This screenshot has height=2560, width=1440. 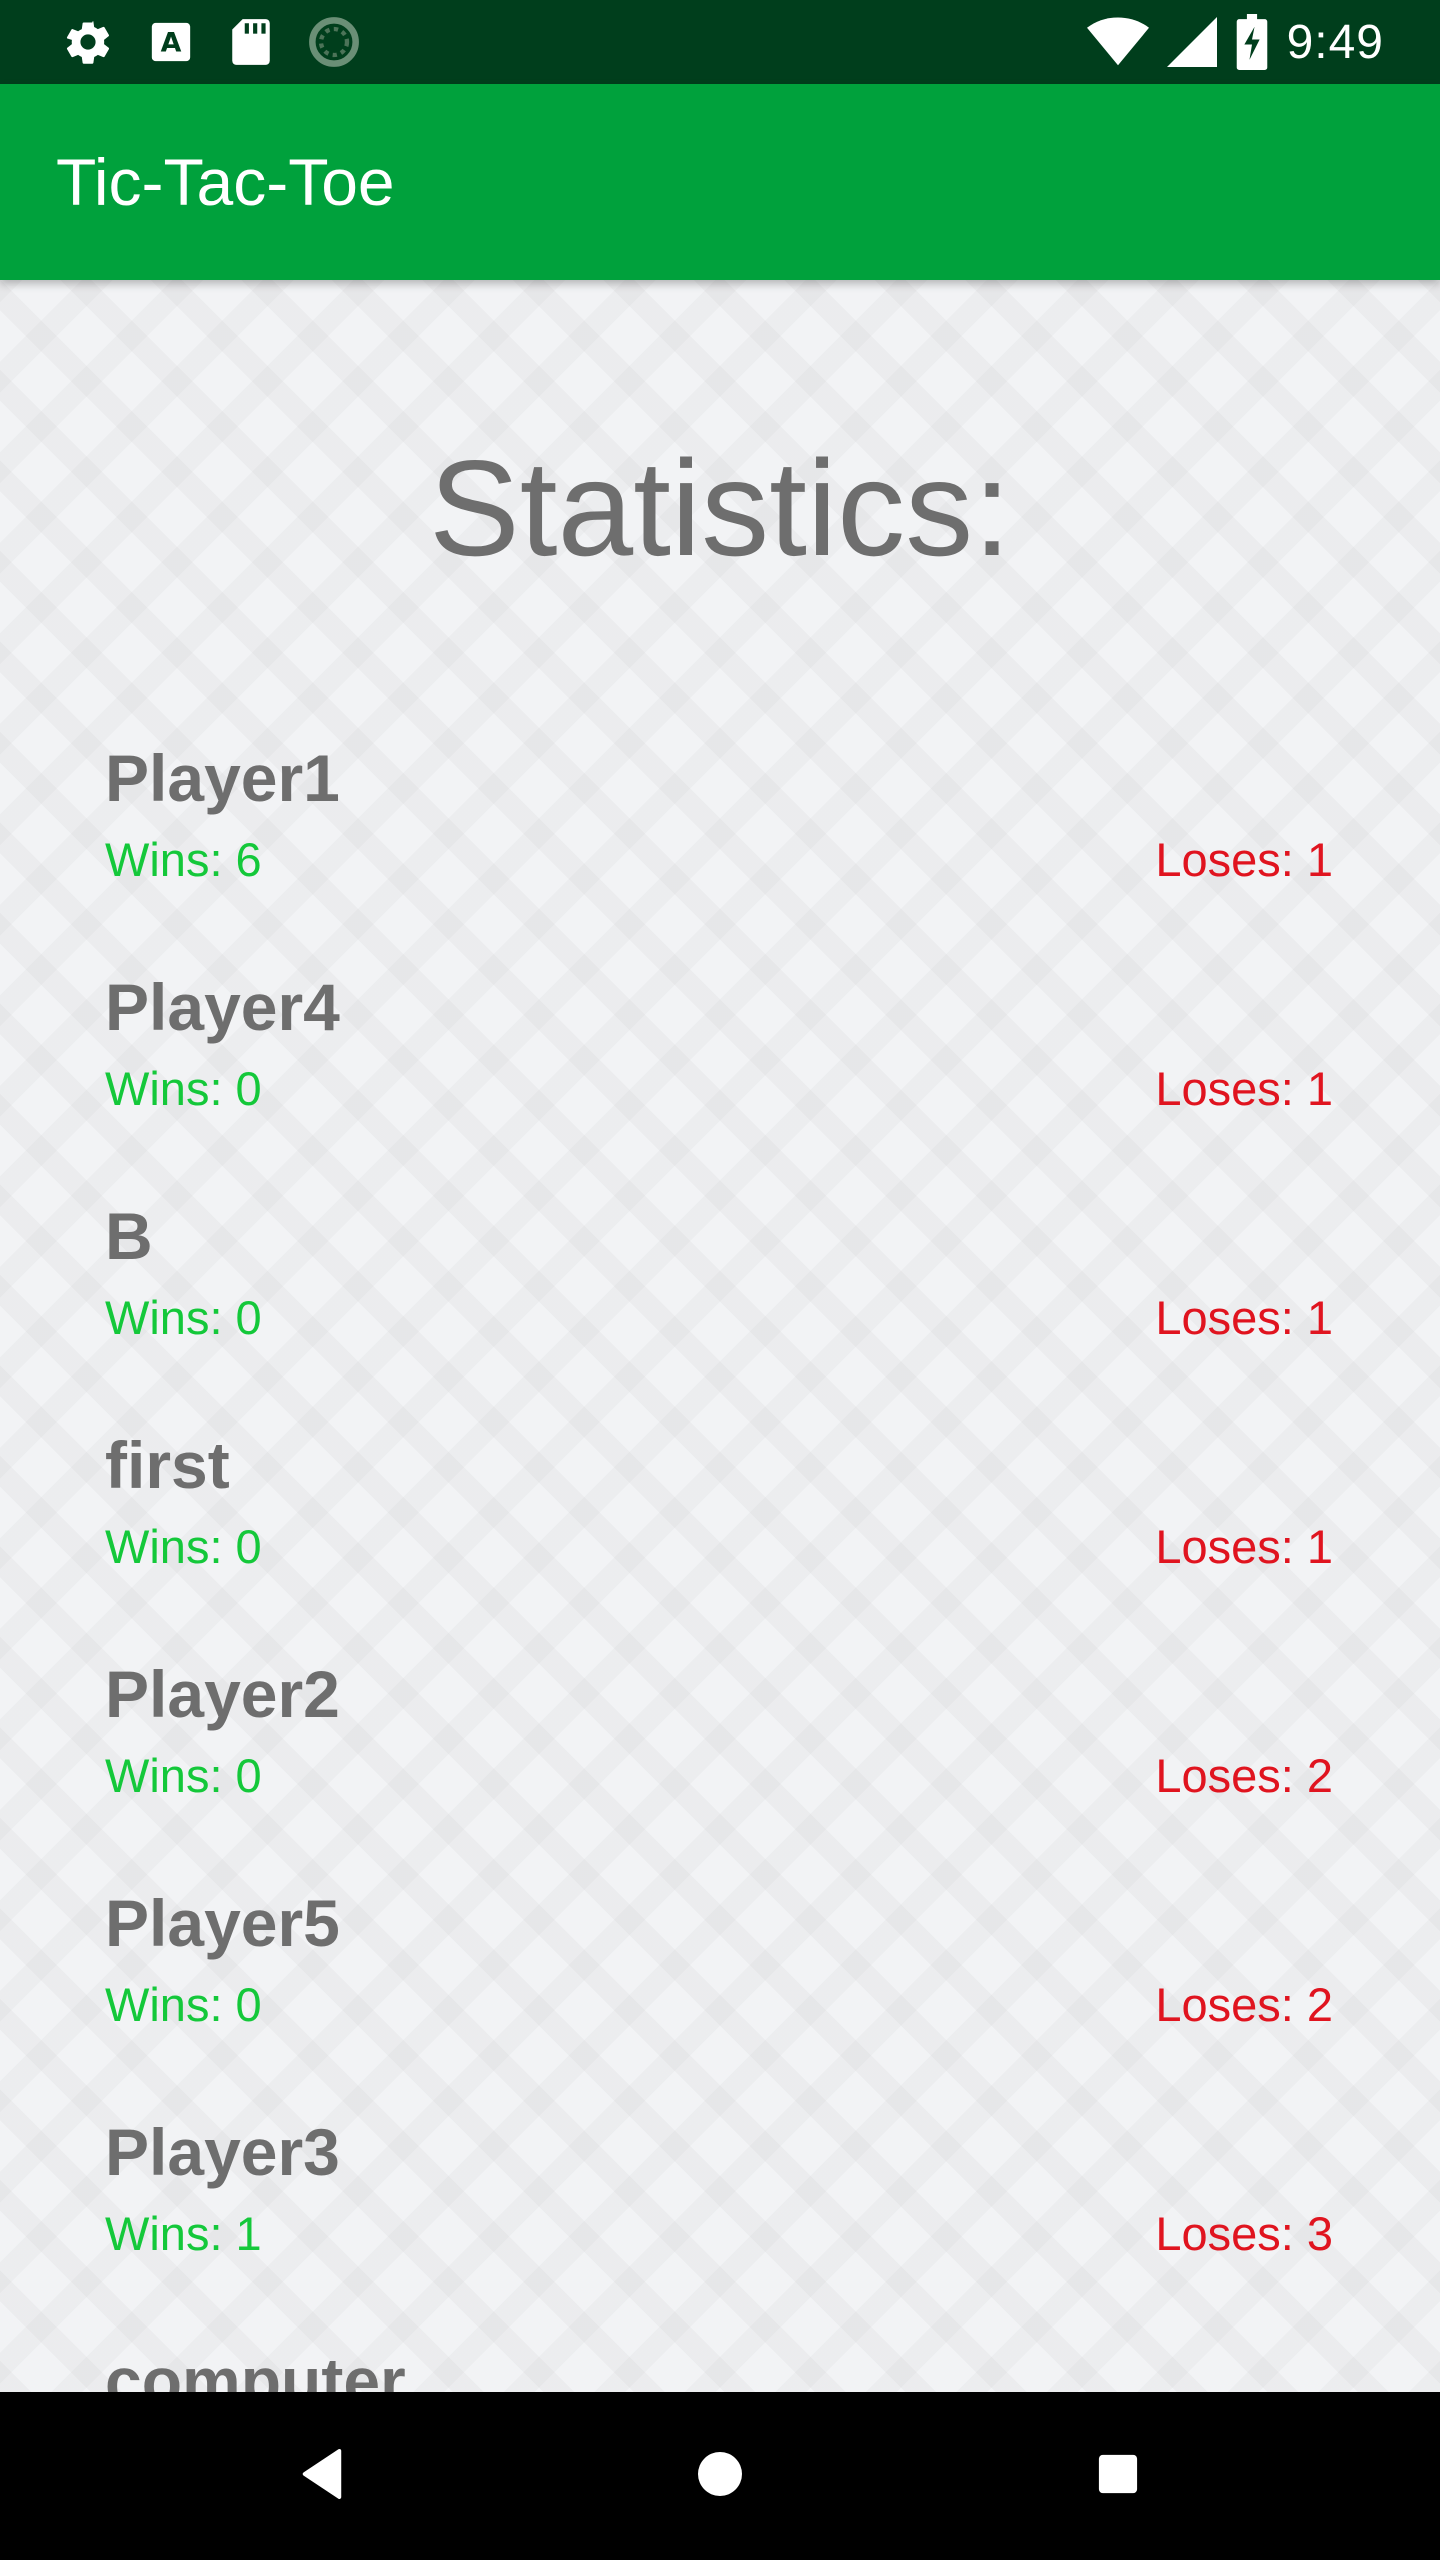 I want to click on navigation-bar, so click(x=720, y=2476).